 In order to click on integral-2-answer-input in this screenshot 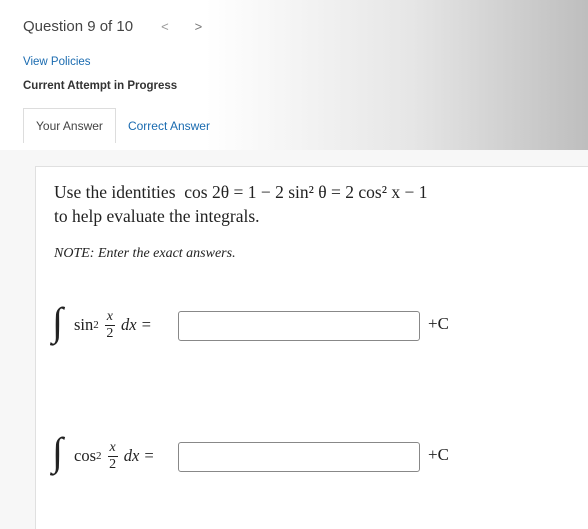, I will do `click(299, 457)`.